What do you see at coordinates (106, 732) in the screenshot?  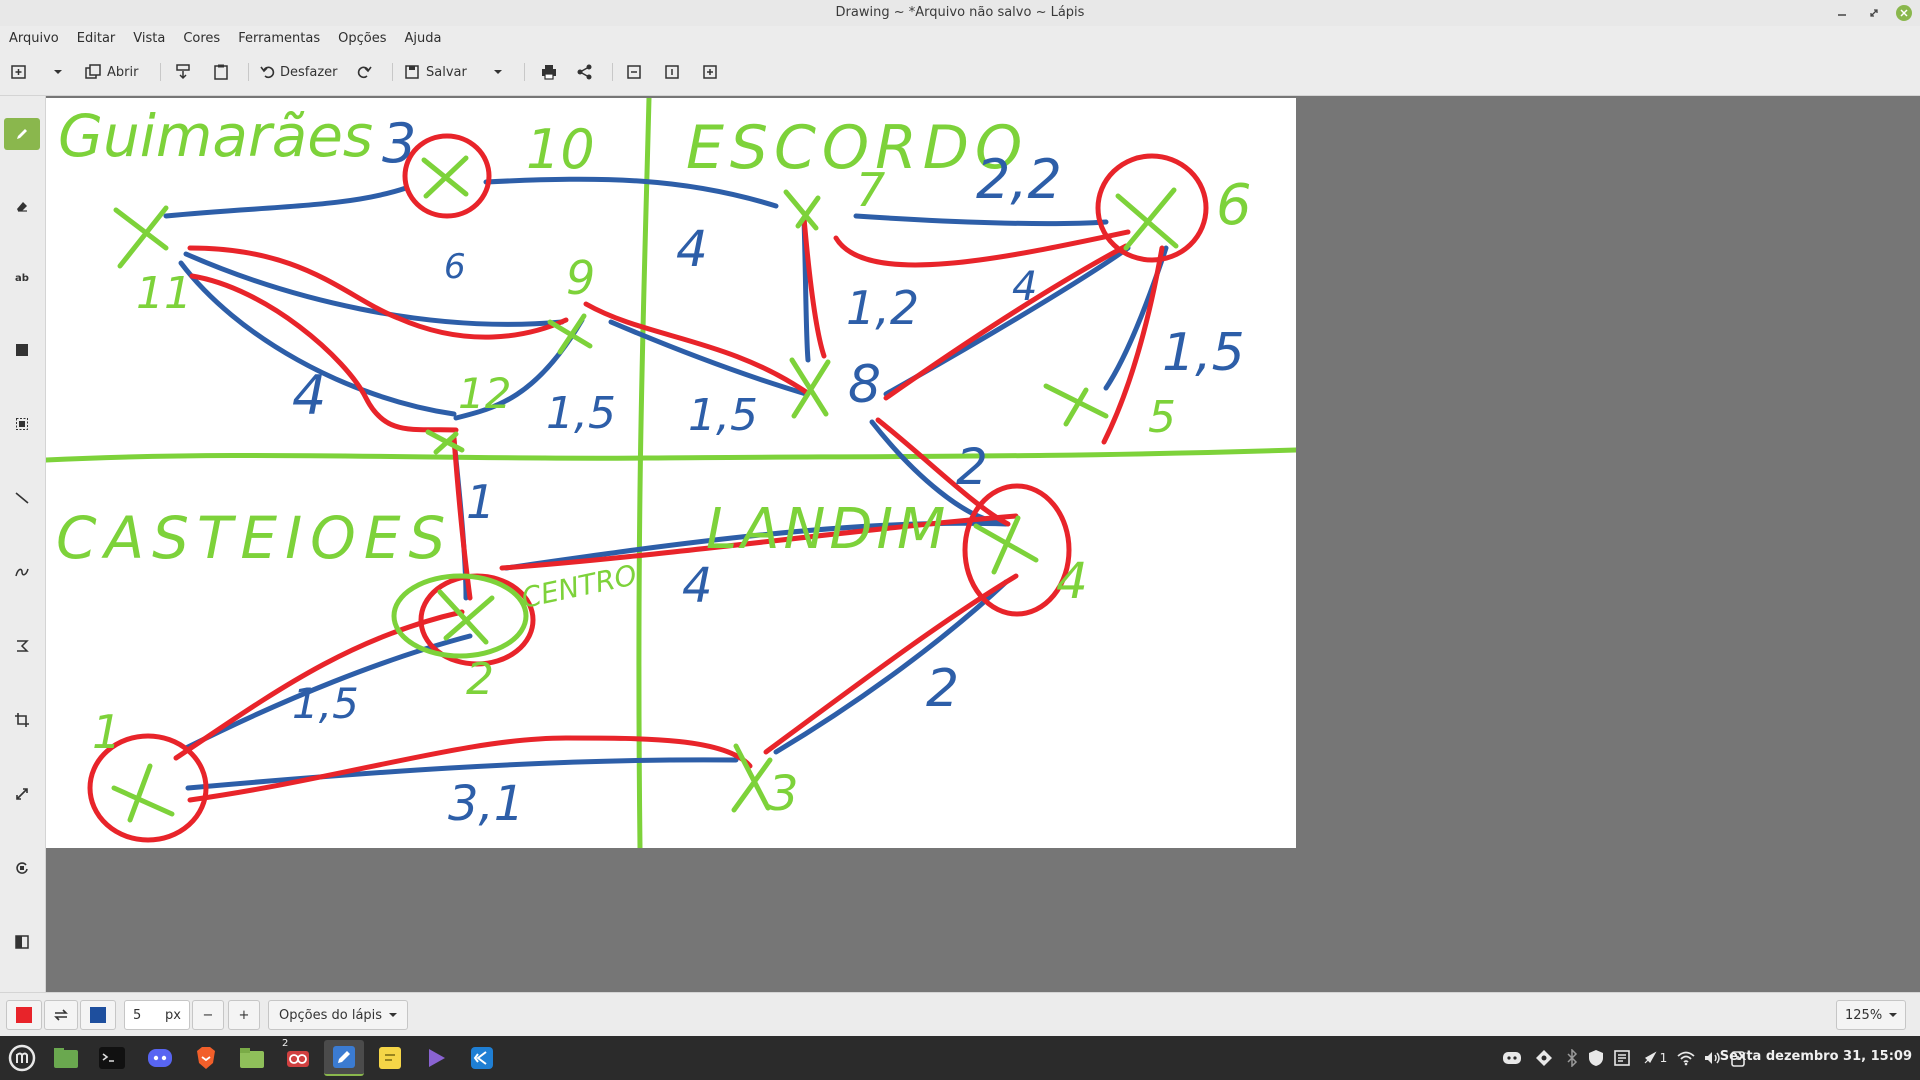 I see `node-label: 1` at bounding box center [106, 732].